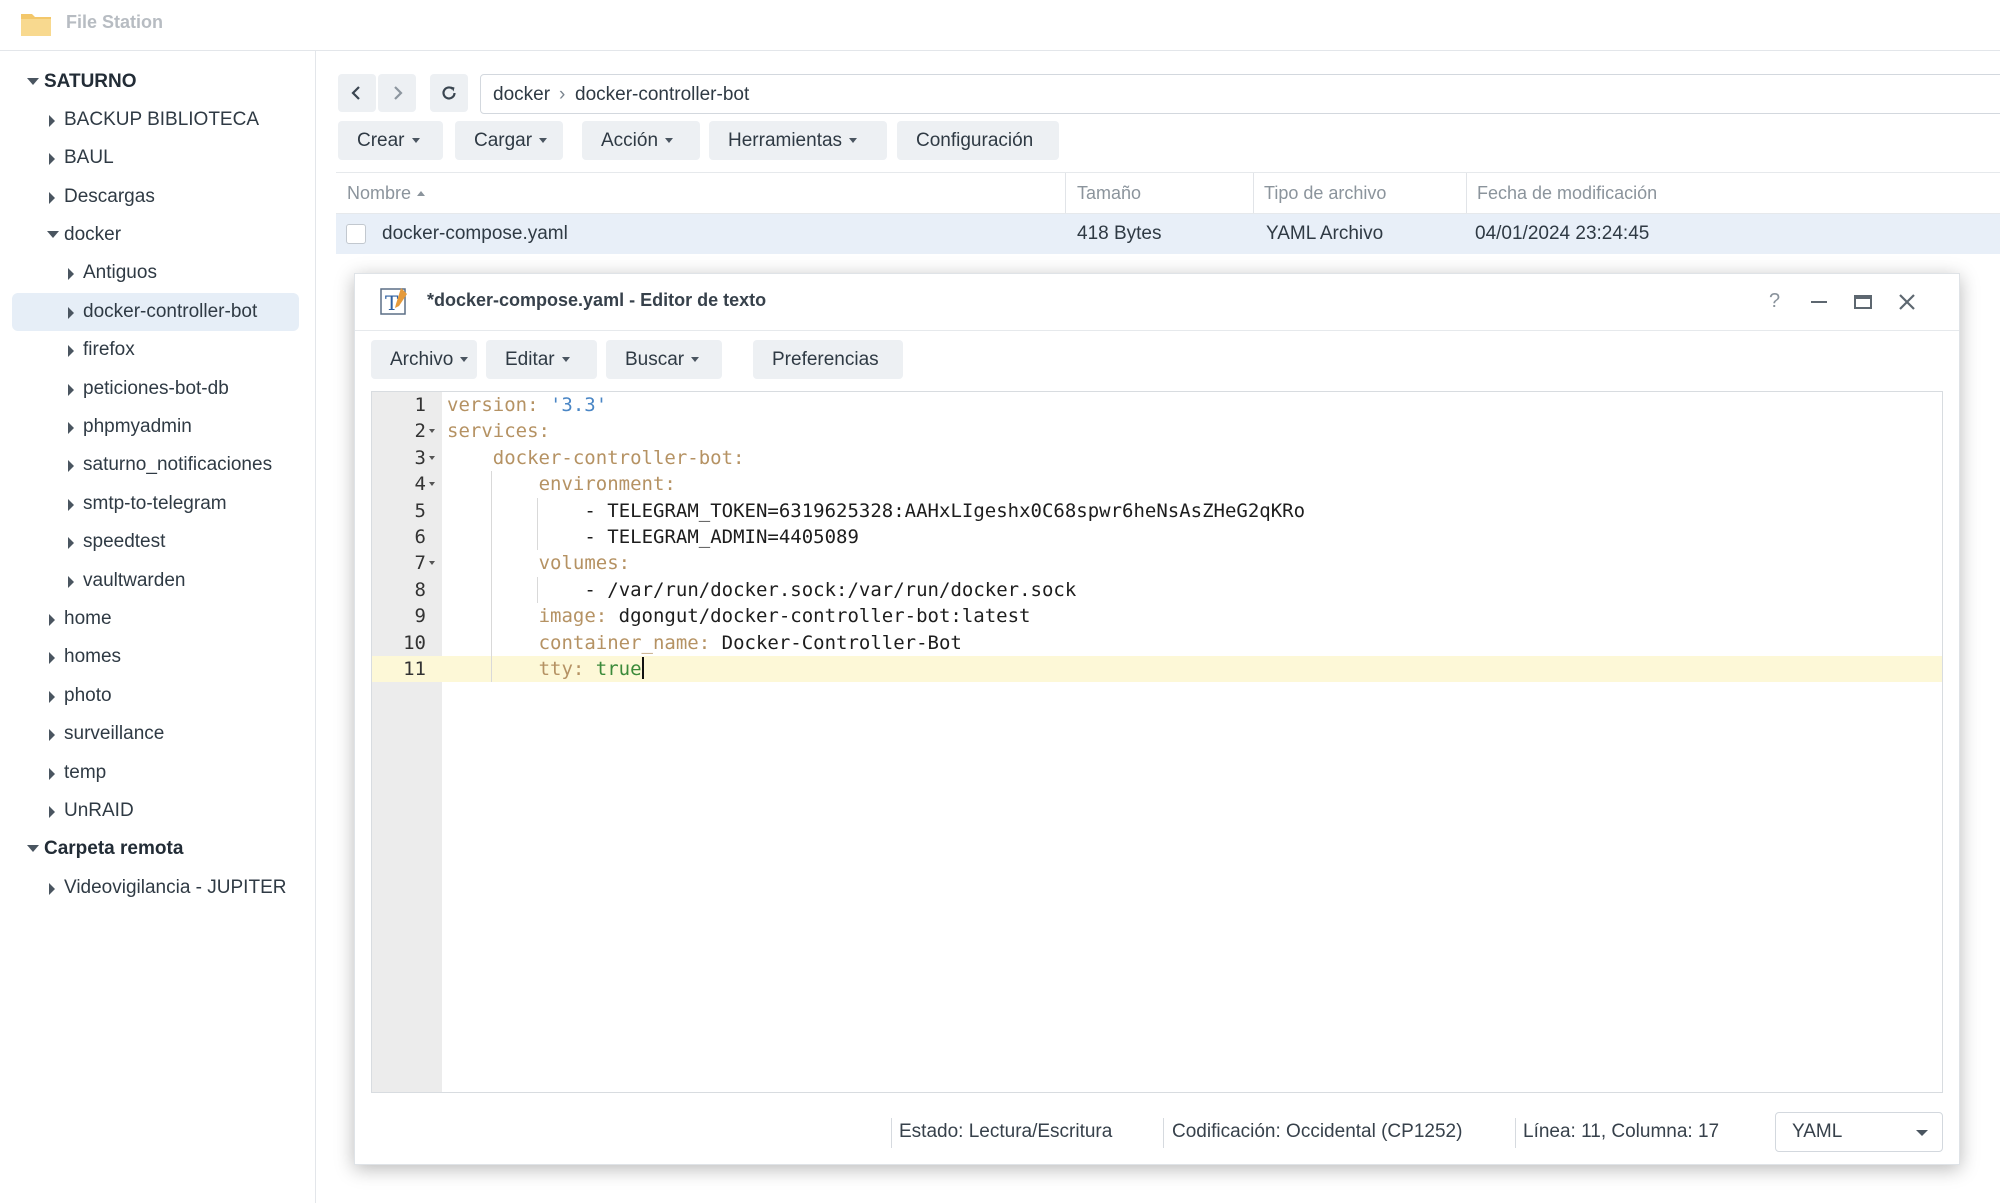 The height and width of the screenshot is (1203, 2000). I want to click on sidebar-item-surveillance: surveillance, so click(157, 734).